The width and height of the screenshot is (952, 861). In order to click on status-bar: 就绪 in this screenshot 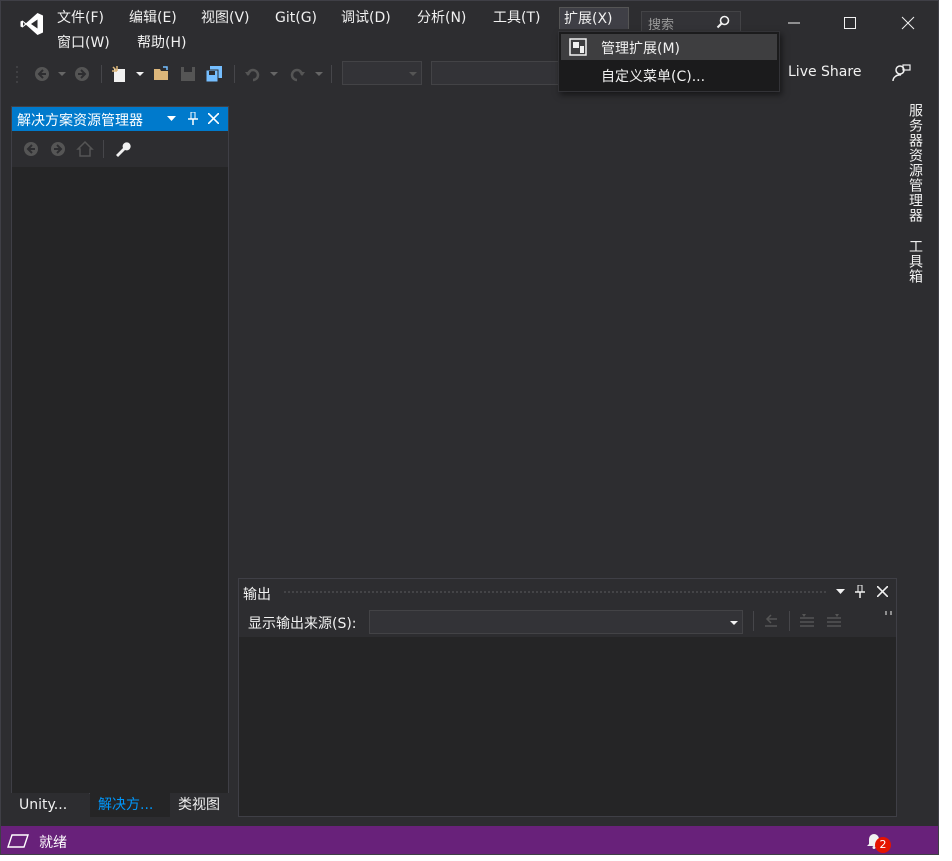, I will do `click(469, 840)`.